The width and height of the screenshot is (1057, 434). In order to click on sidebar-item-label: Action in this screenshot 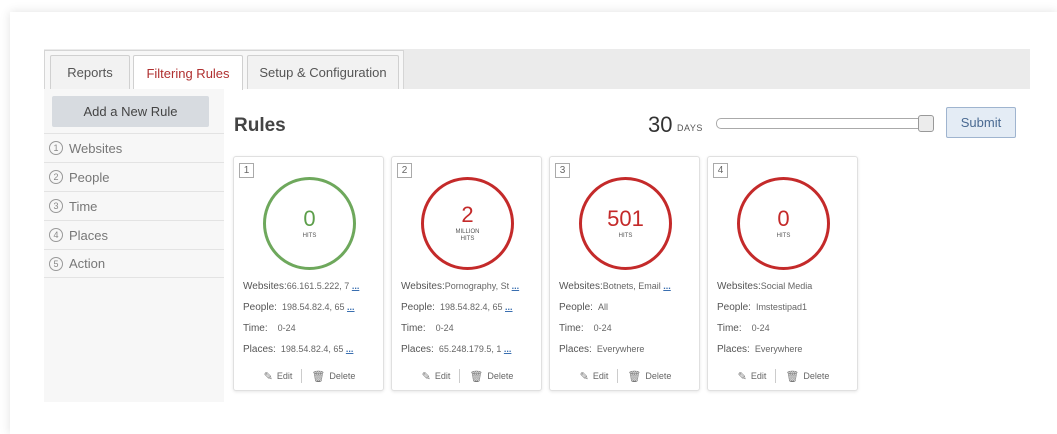, I will do `click(87, 263)`.